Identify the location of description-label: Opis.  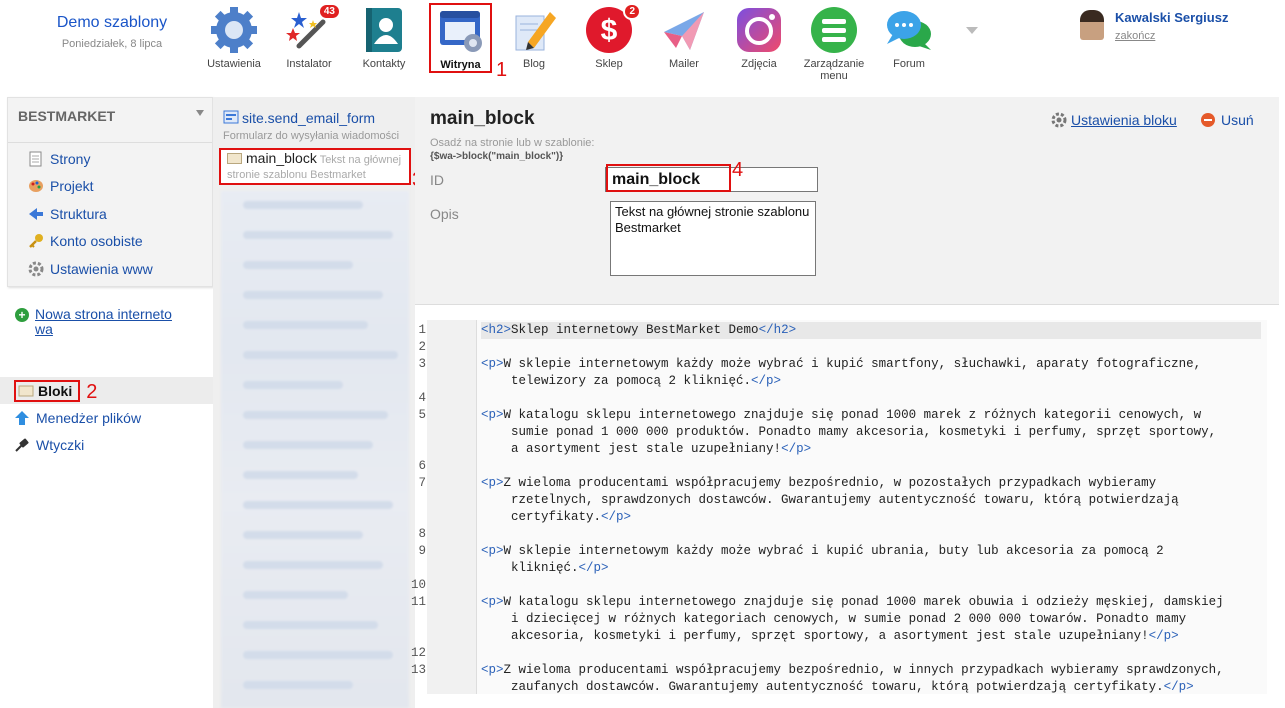
(444, 214).